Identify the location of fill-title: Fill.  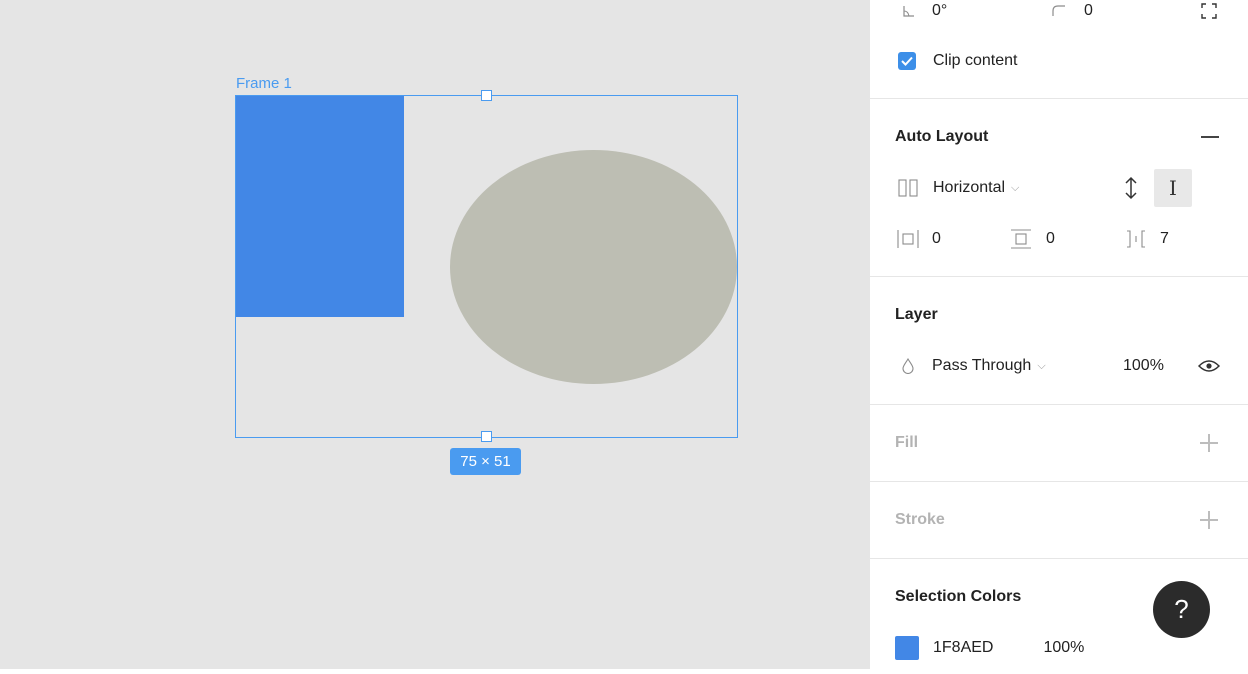
(907, 442).